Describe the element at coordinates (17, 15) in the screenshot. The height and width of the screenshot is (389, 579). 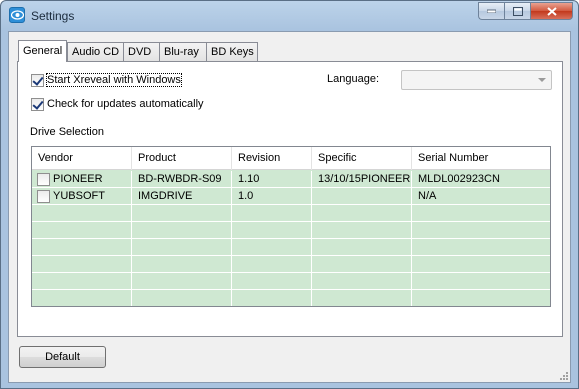
I see `eye-icon` at that location.